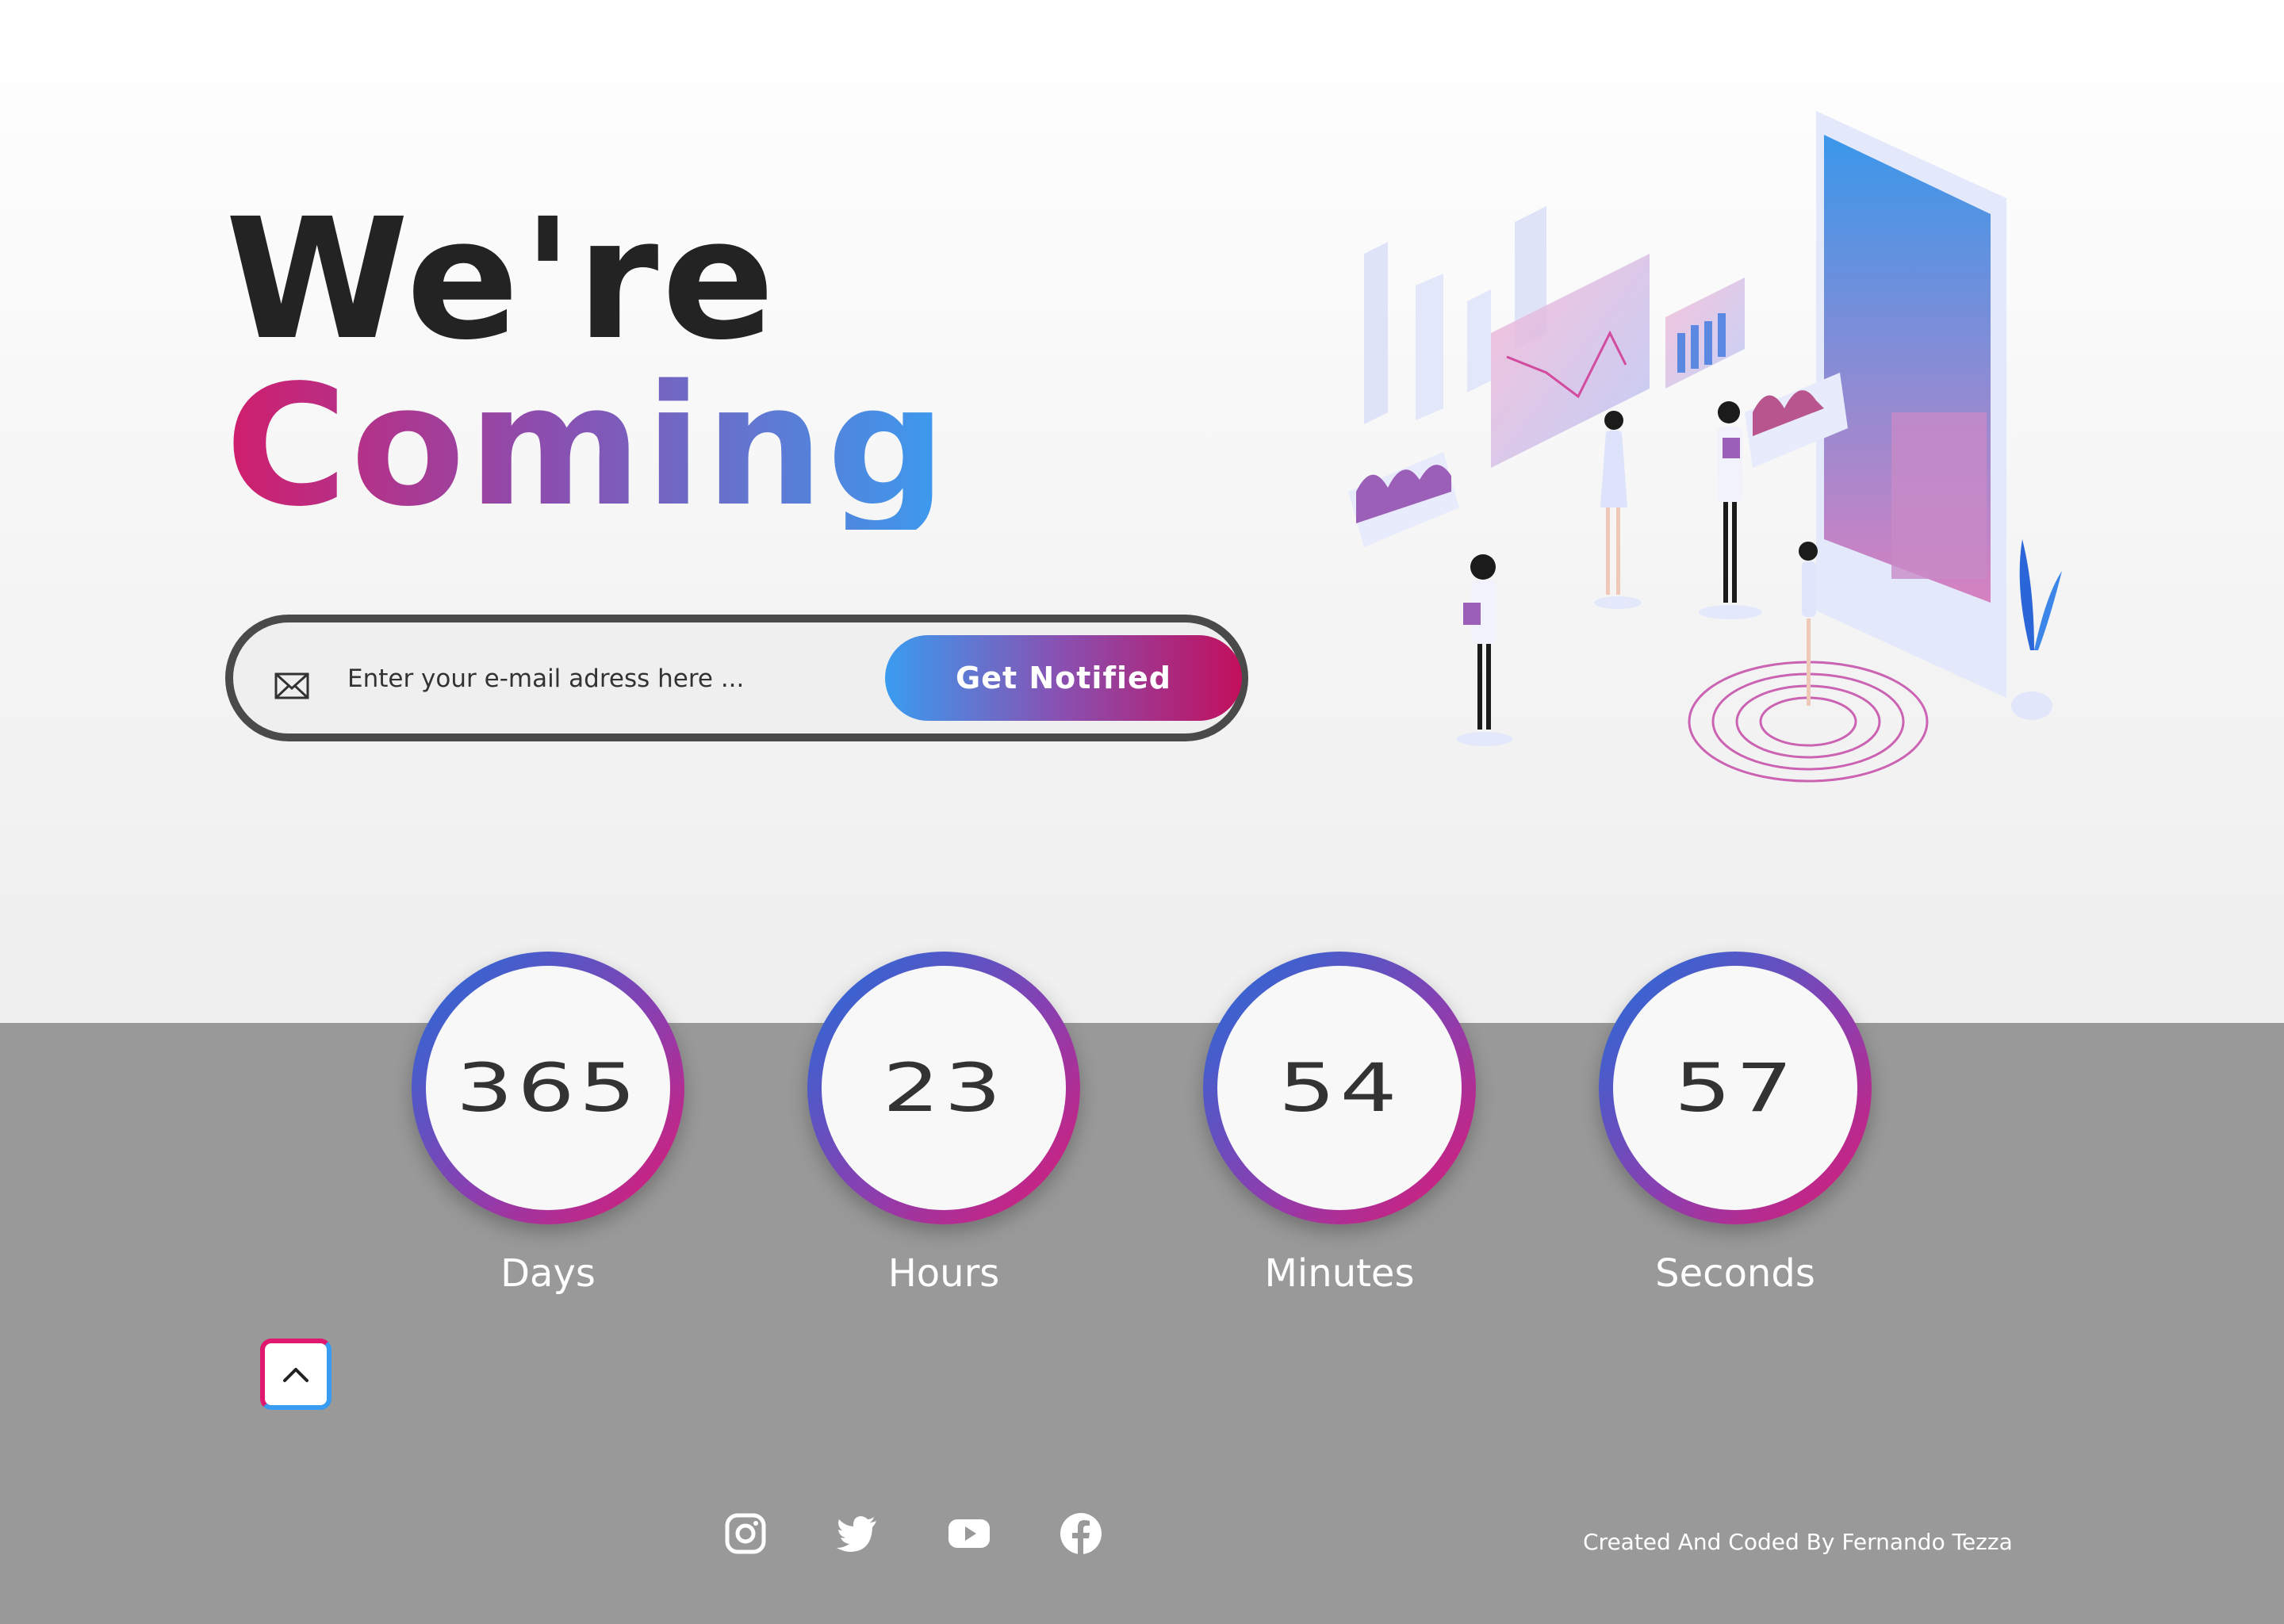 This screenshot has width=2284, height=1624. I want to click on hours-label: Hours, so click(943, 1273).